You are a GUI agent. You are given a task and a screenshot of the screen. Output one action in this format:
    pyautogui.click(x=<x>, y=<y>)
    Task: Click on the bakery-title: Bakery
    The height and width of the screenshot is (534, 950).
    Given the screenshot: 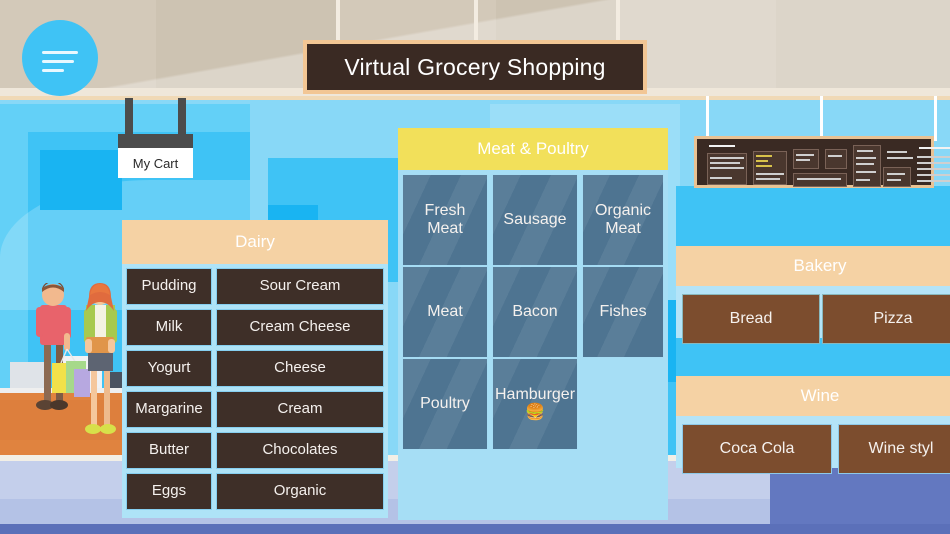 What is the action you would take?
    pyautogui.click(x=820, y=265)
    